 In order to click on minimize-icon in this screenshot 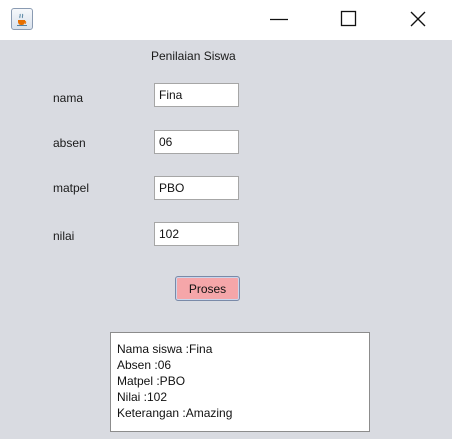, I will do `click(279, 19)`.